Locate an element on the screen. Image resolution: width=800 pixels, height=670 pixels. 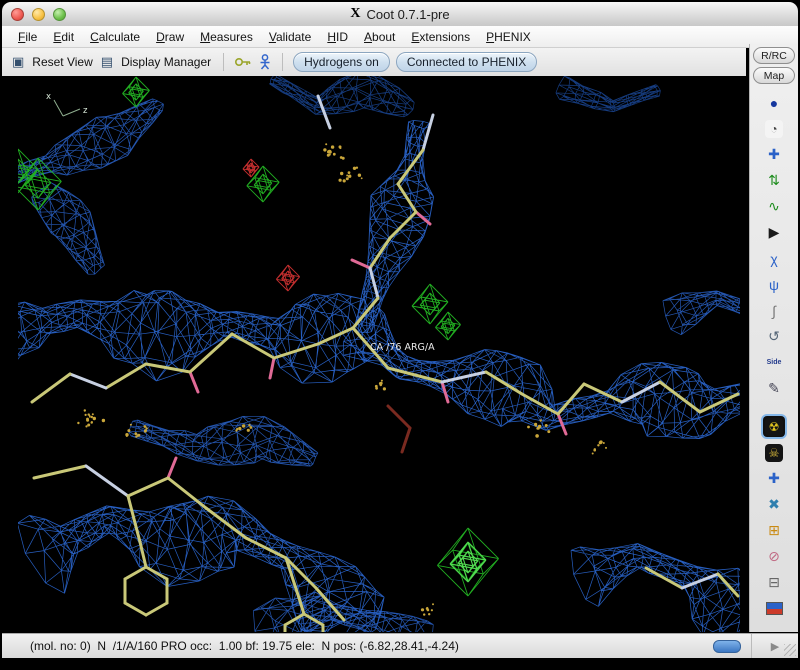
minimize-button is located at coordinates (38, 14).